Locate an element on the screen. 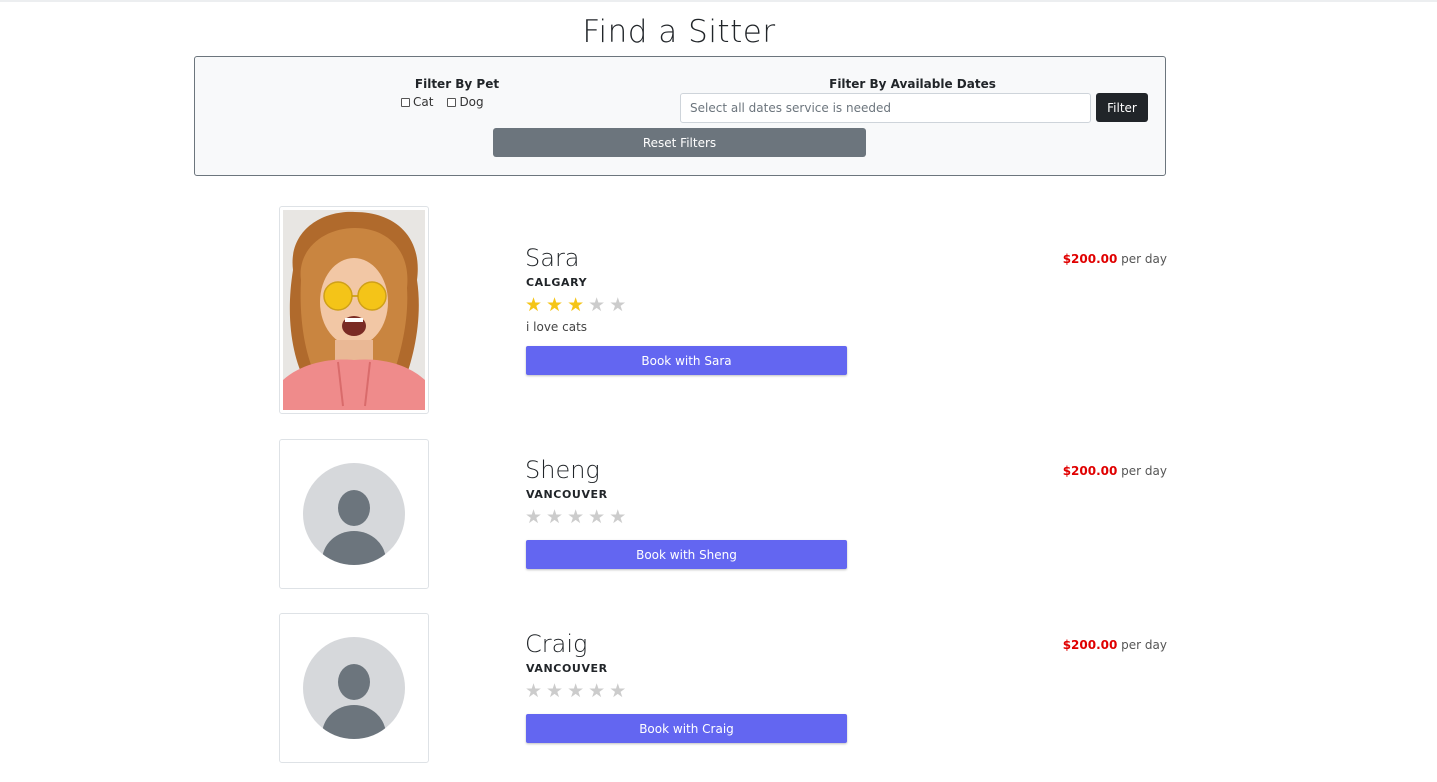 The width and height of the screenshot is (1437, 782). cat-checkbox is located at coordinates (405, 102).